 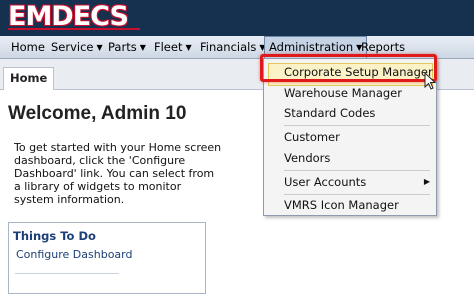 What do you see at coordinates (325, 182) in the screenshot?
I see `menu-item-user-accounts: User Accounts` at bounding box center [325, 182].